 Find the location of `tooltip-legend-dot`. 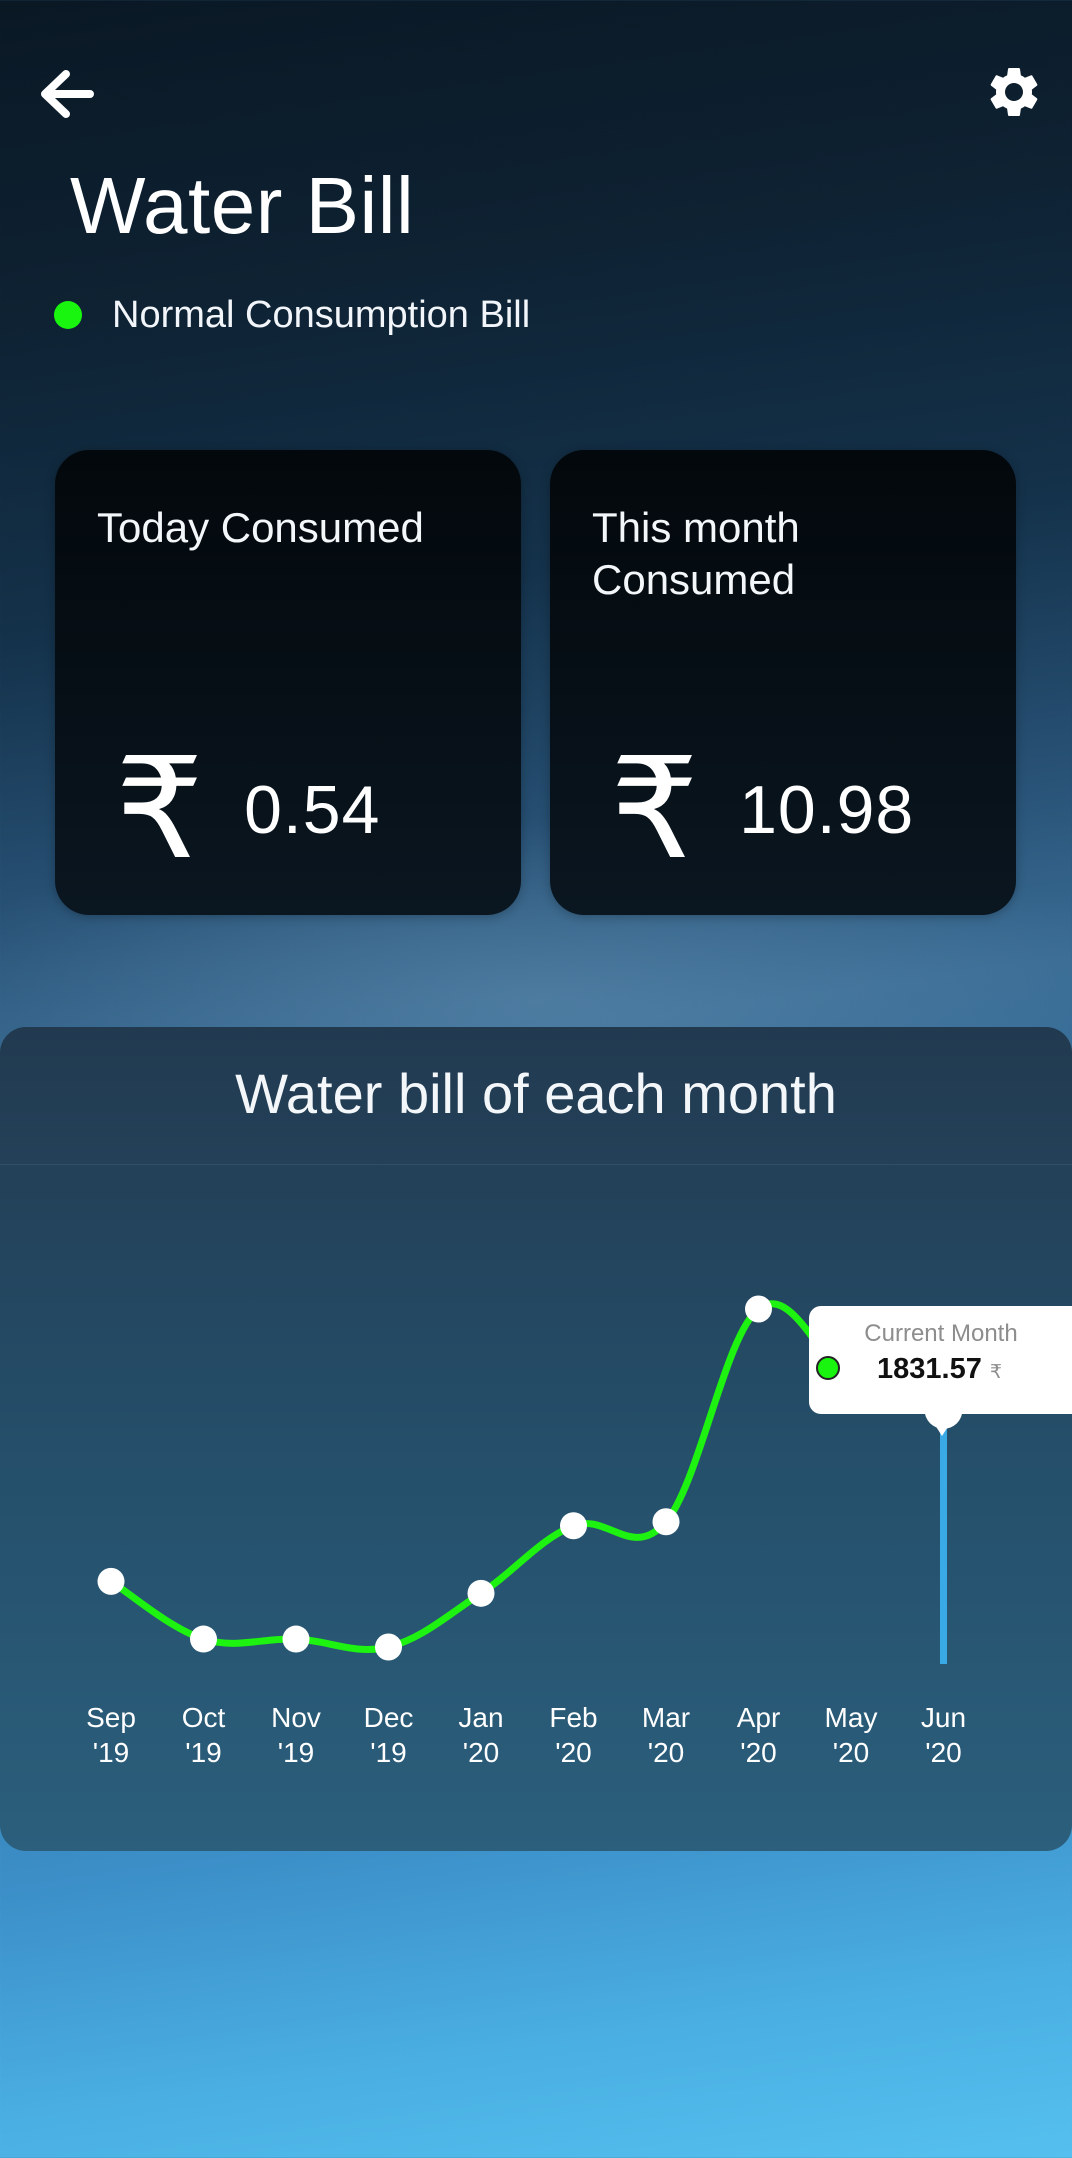

tooltip-legend-dot is located at coordinates (828, 1368).